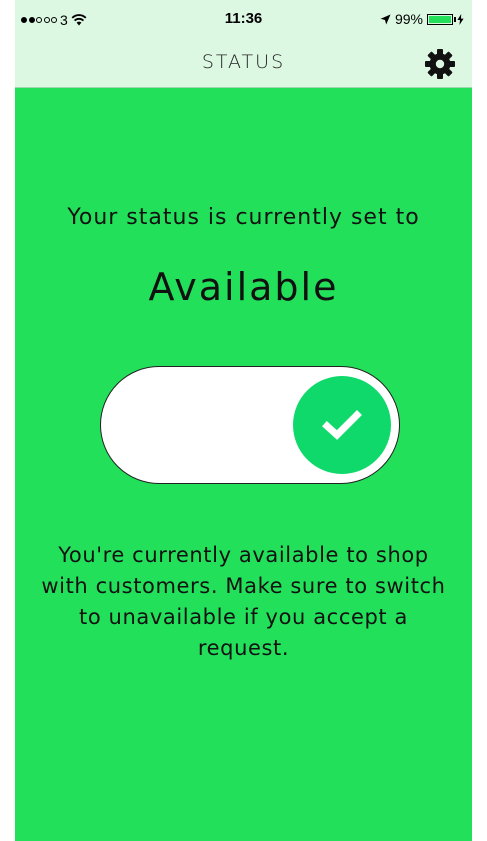  I want to click on nav-bar: STATUS, so click(243, 64).